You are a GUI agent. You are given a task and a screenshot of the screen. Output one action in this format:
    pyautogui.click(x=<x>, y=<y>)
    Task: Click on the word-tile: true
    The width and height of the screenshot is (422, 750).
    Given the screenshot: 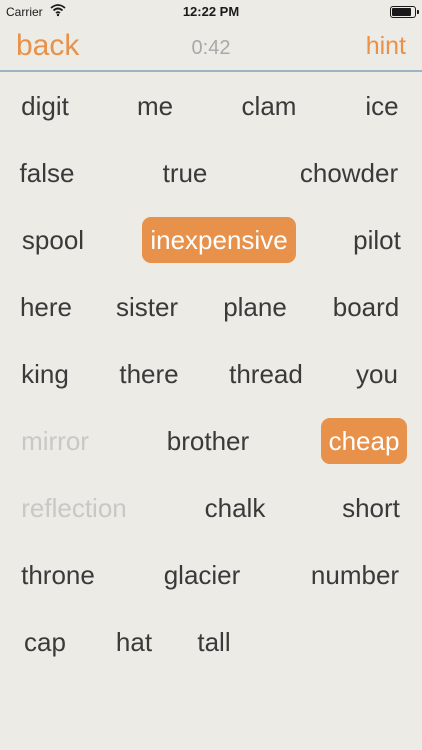 What is the action you would take?
    pyautogui.click(x=185, y=173)
    